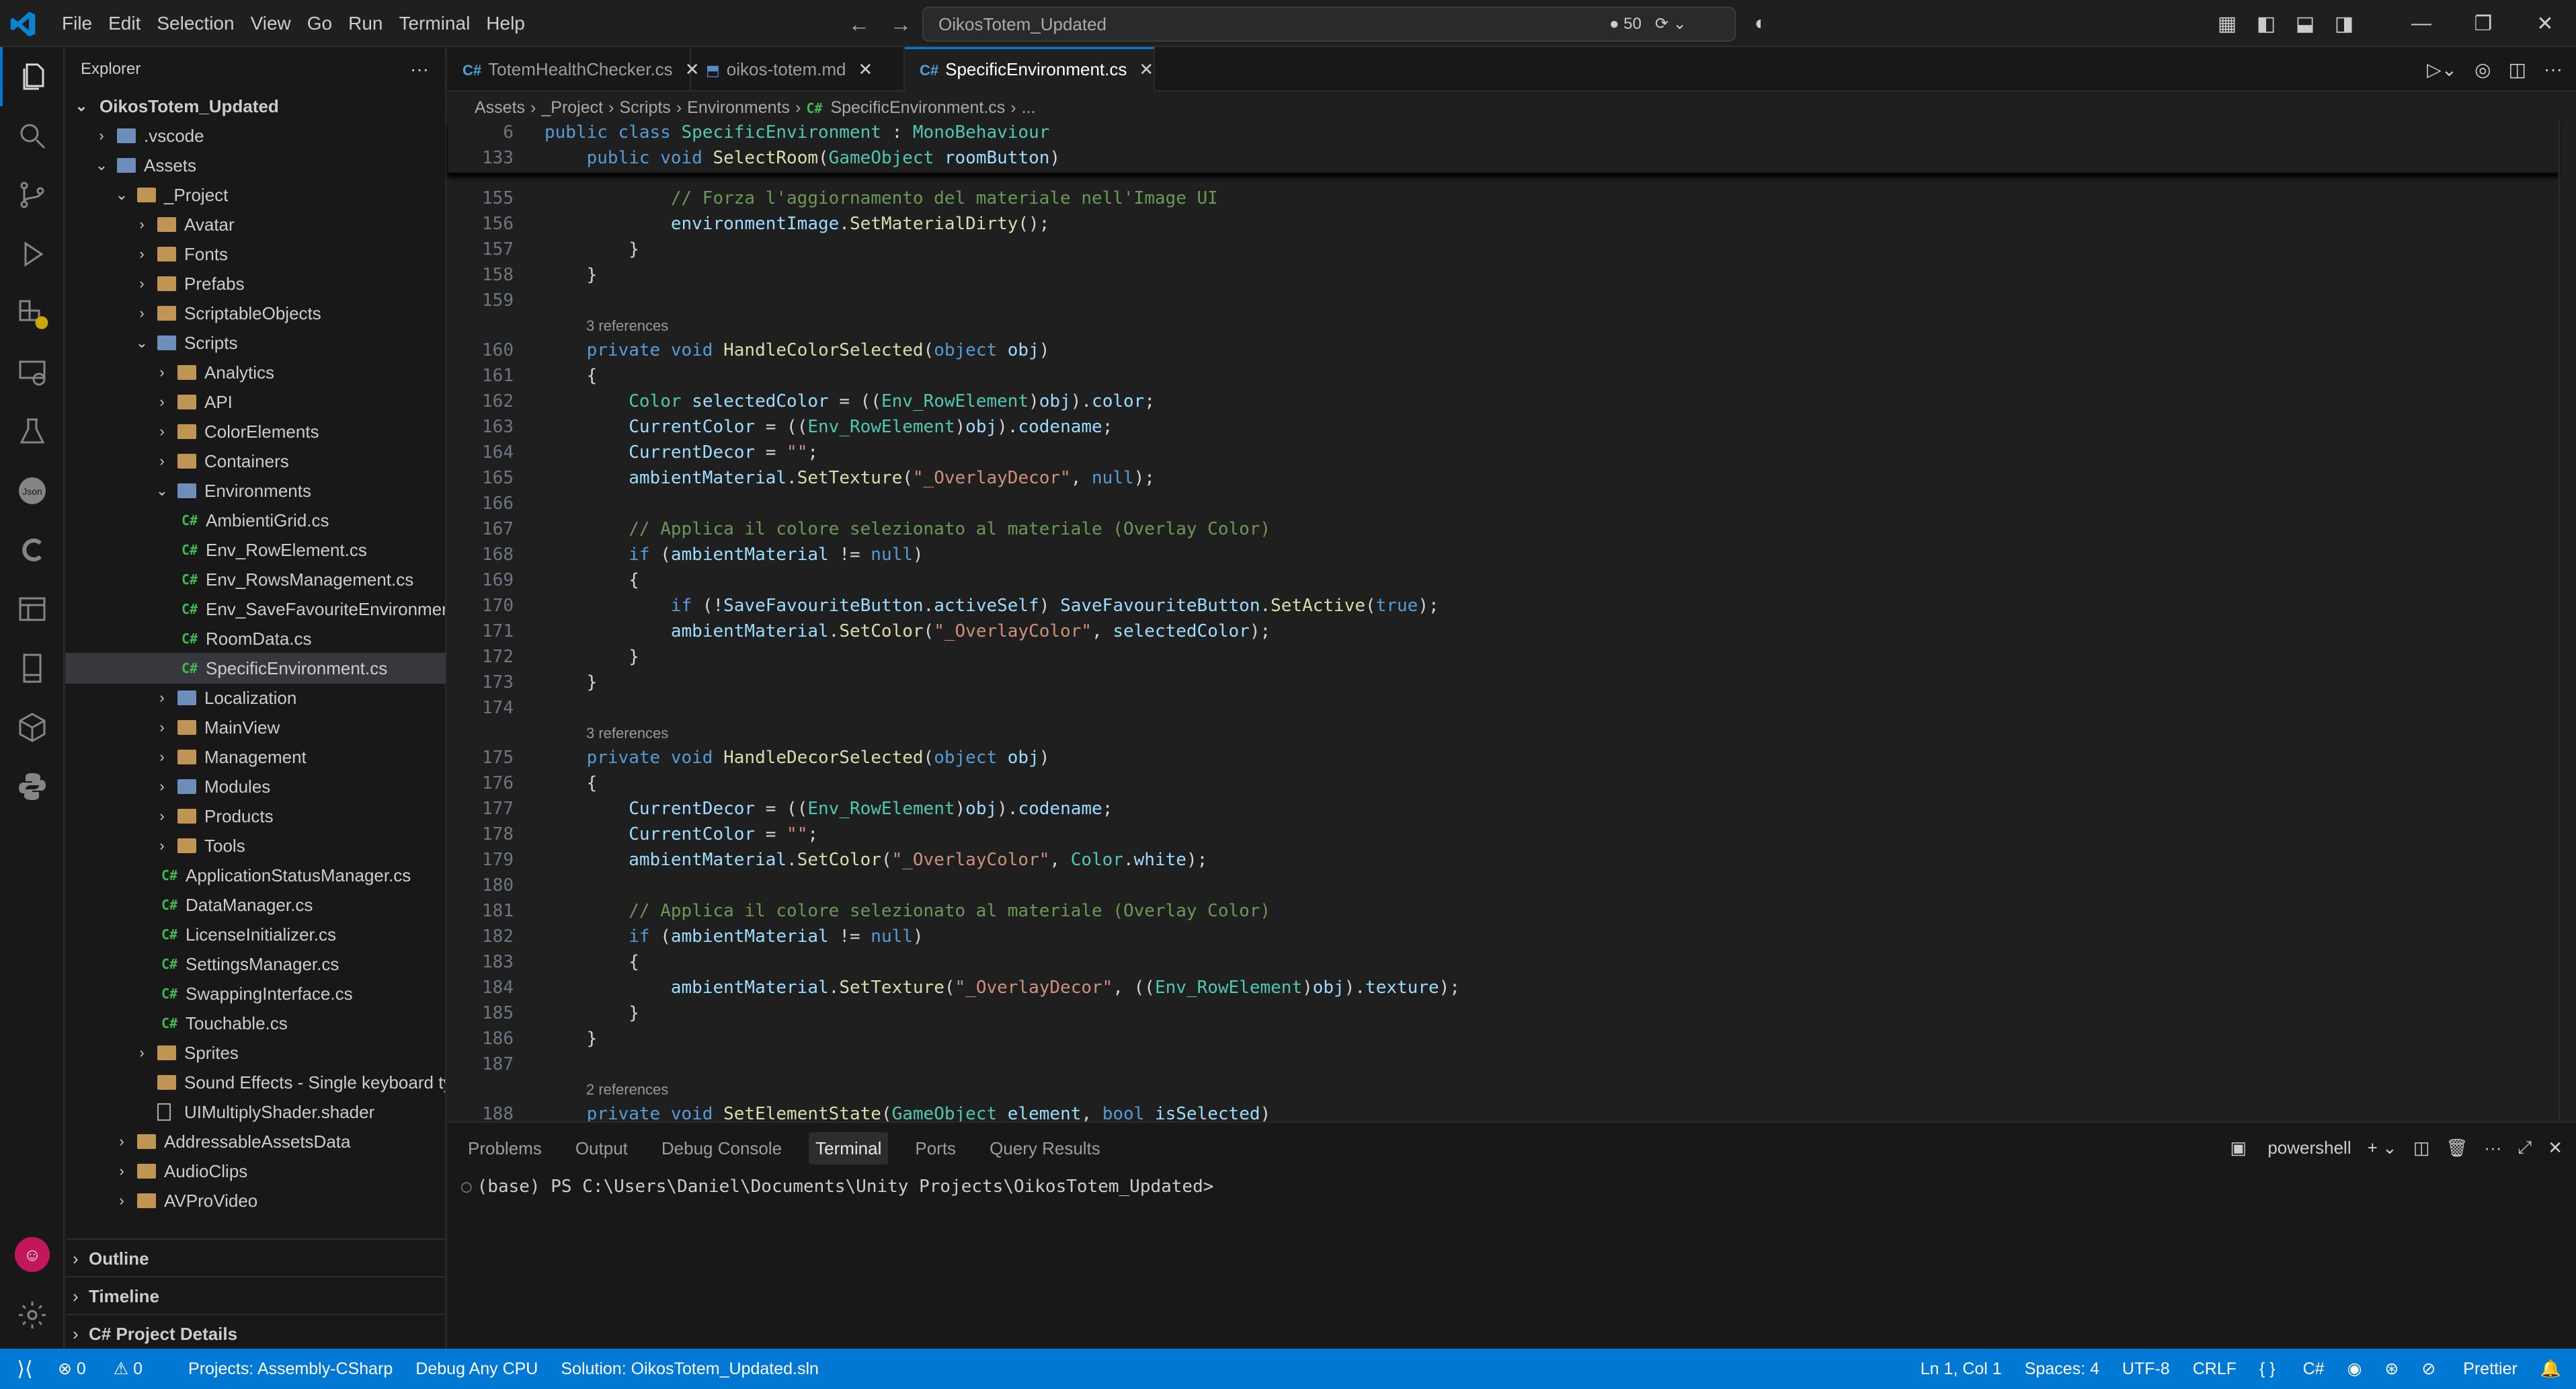 Image resolution: width=2576 pixels, height=1389 pixels. I want to click on copilot-status-icon: ◉, so click(2354, 1369).